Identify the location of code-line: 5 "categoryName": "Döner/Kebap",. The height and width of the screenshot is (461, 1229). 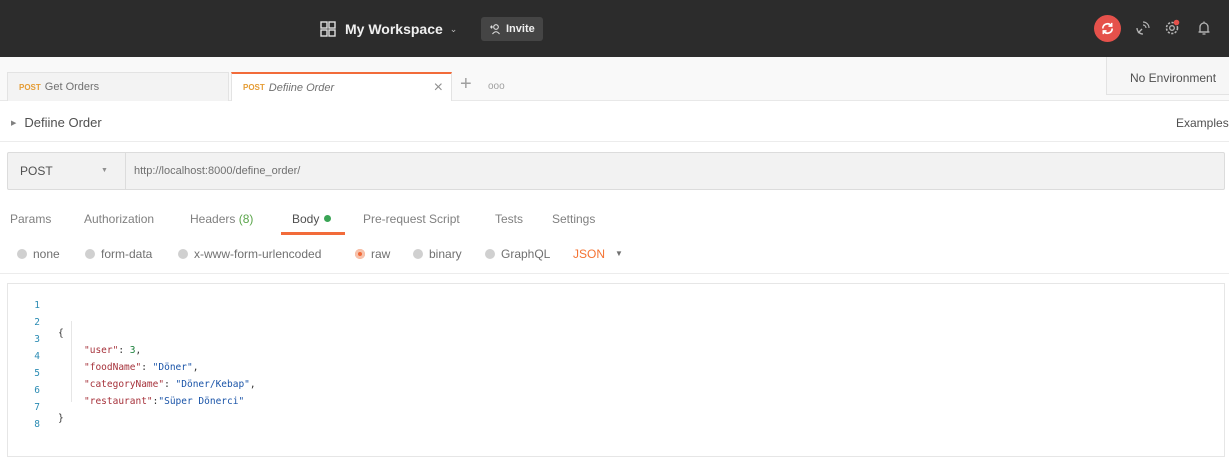
(131, 373).